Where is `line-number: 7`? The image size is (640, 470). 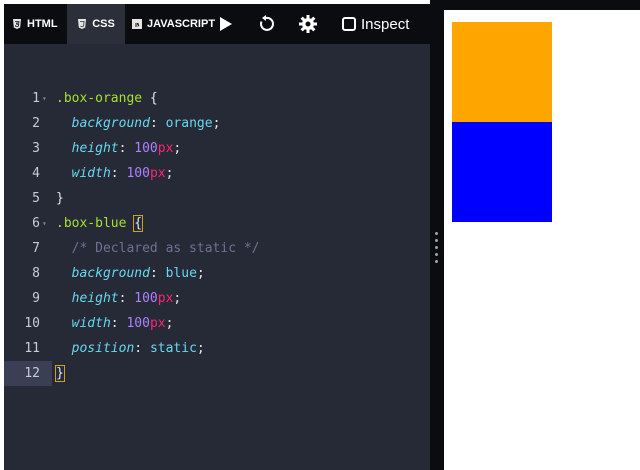
line-number: 7 is located at coordinates (36, 248).